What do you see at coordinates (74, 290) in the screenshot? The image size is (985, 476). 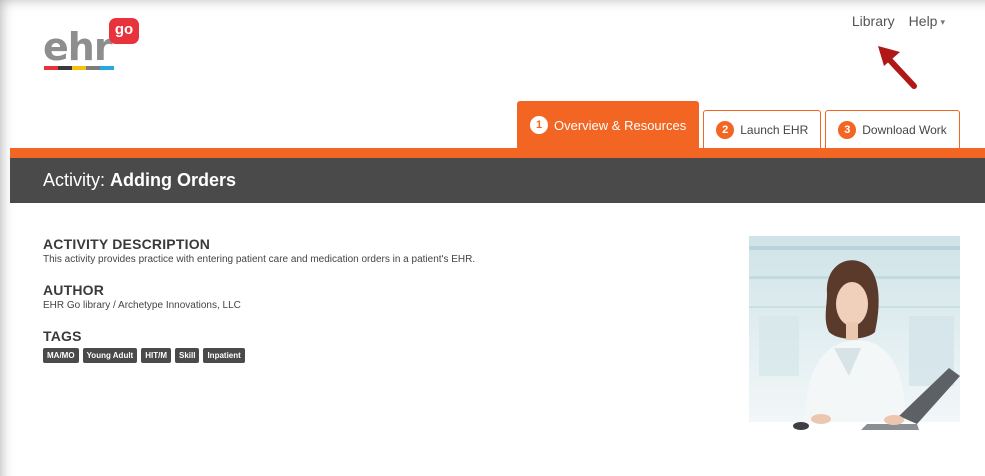 I see `author-heading: AUTHOR` at bounding box center [74, 290].